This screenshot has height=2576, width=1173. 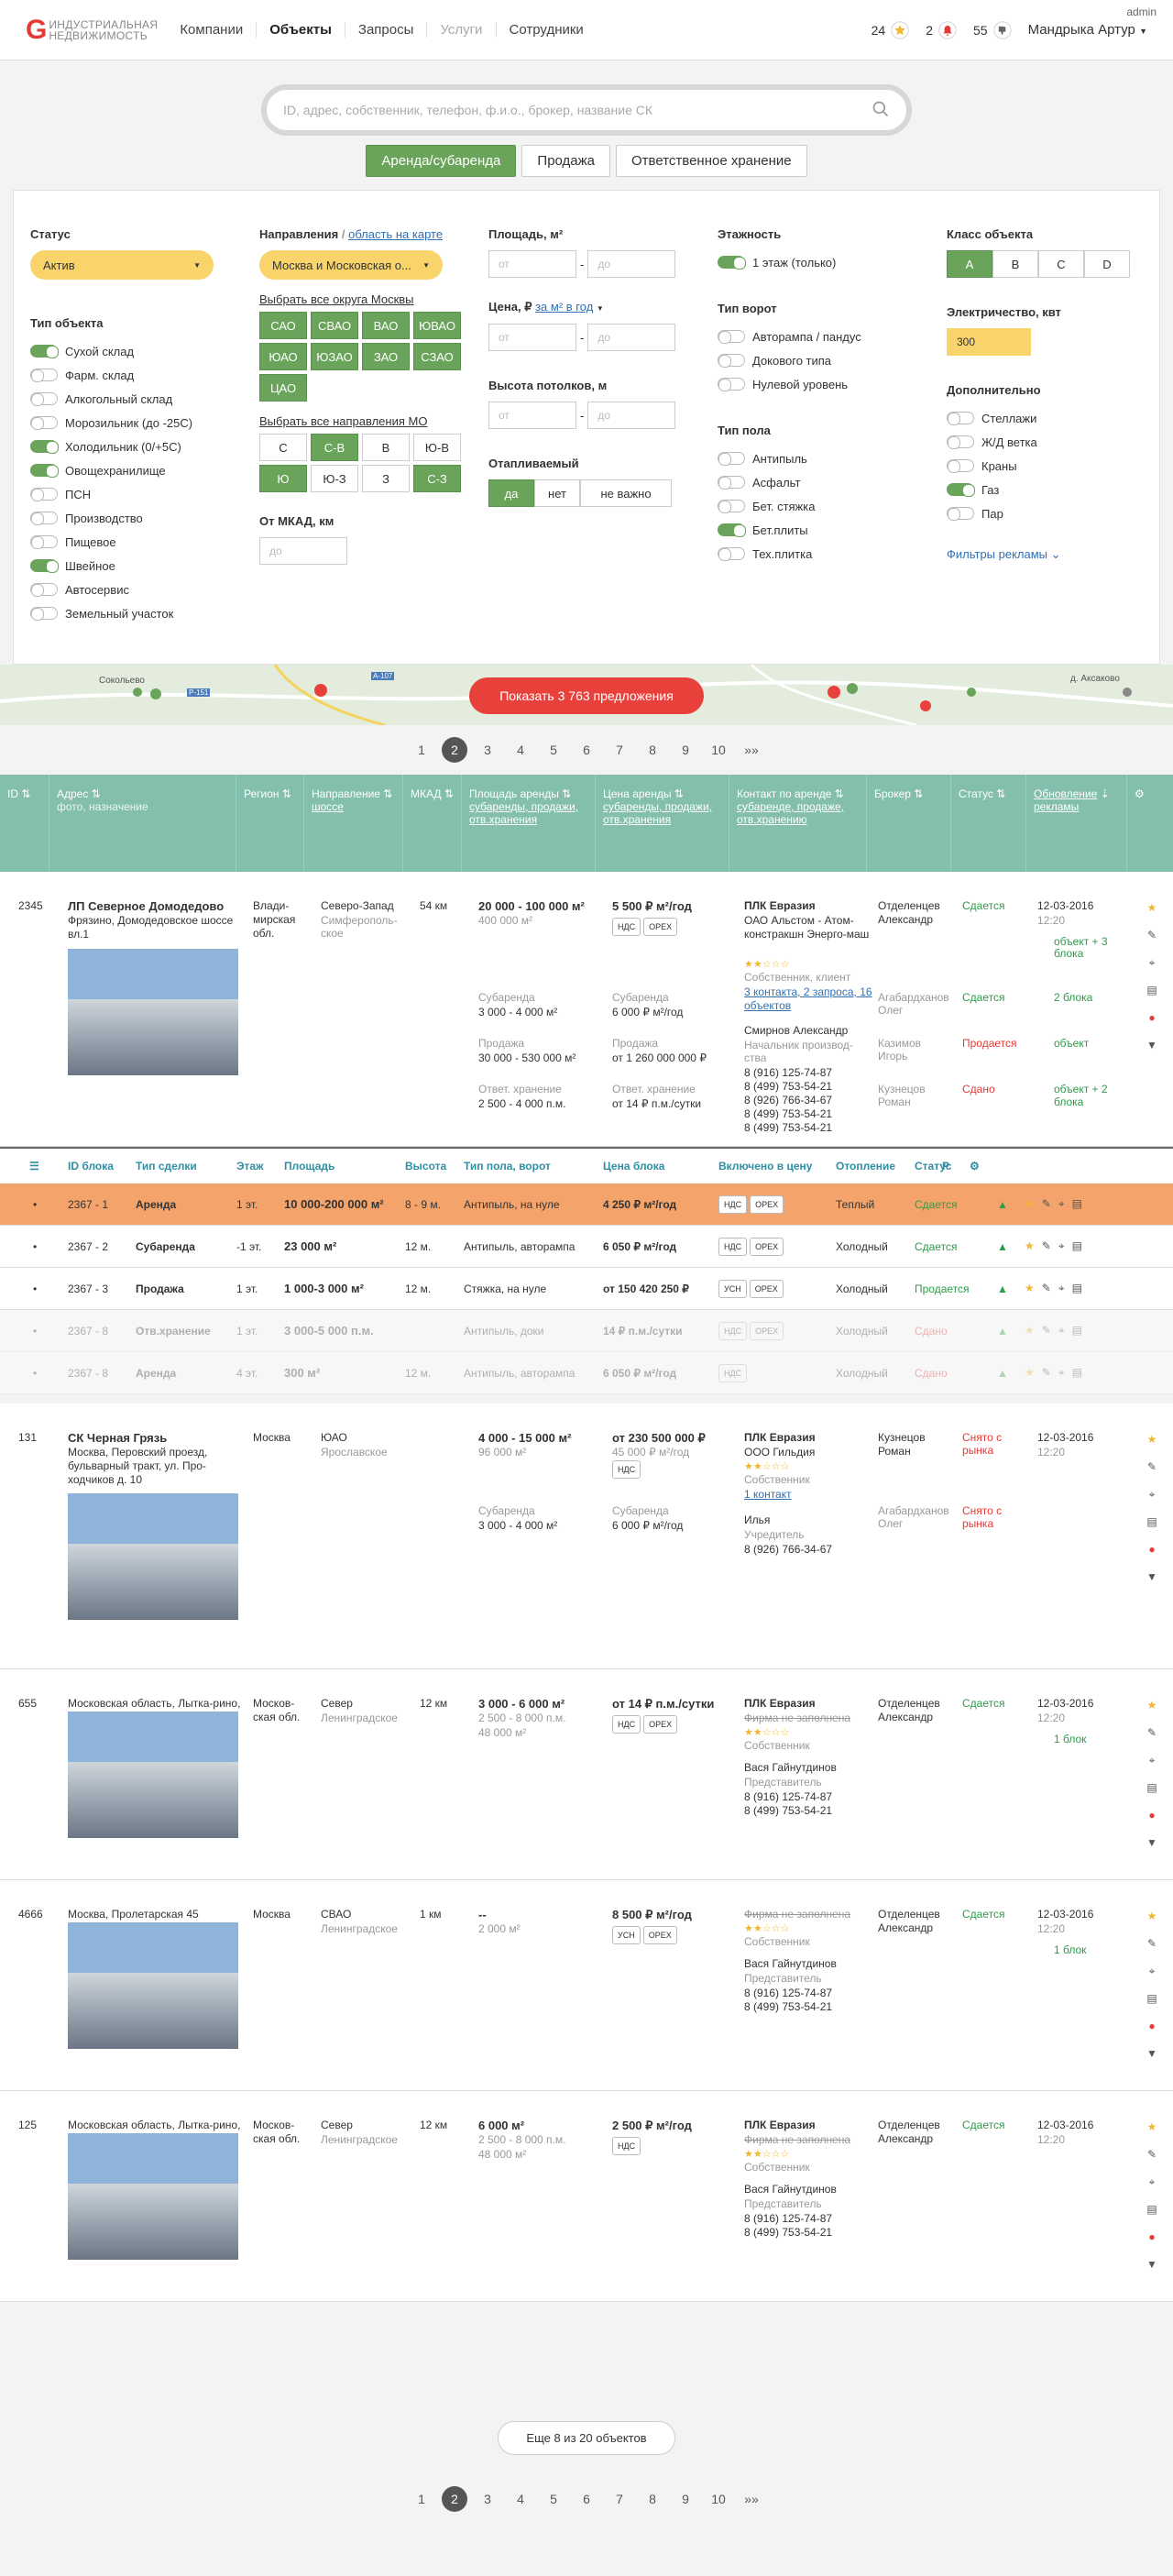 I want to click on blocks-col: Цена блока, so click(x=660, y=1166).